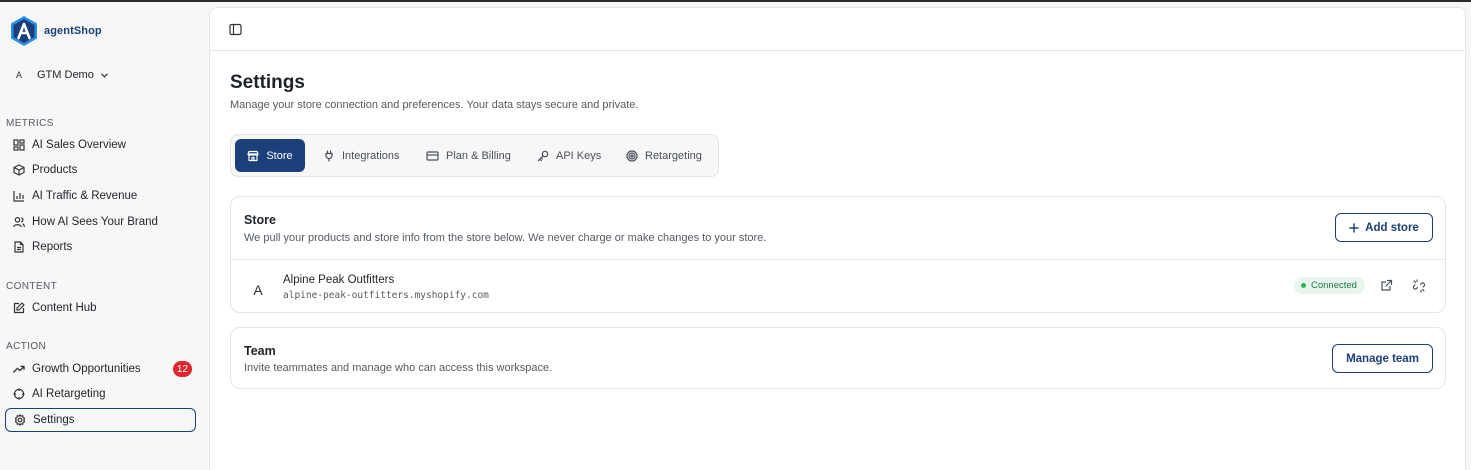 Image resolution: width=1471 pixels, height=470 pixels. What do you see at coordinates (18, 308) in the screenshot?
I see `edit-icon` at bounding box center [18, 308].